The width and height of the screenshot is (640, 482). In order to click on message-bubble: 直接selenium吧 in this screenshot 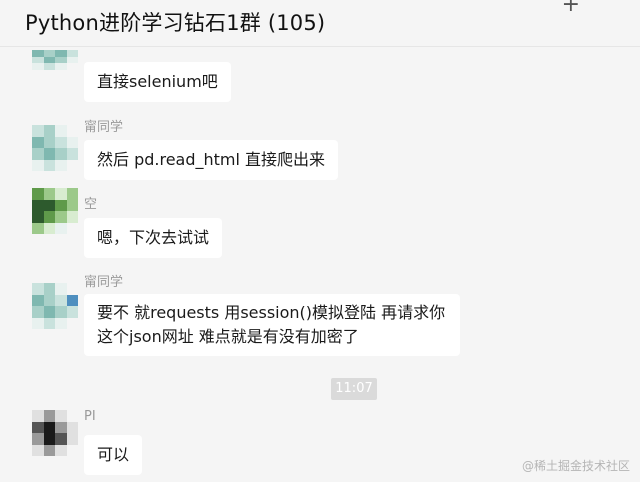, I will do `click(157, 82)`.